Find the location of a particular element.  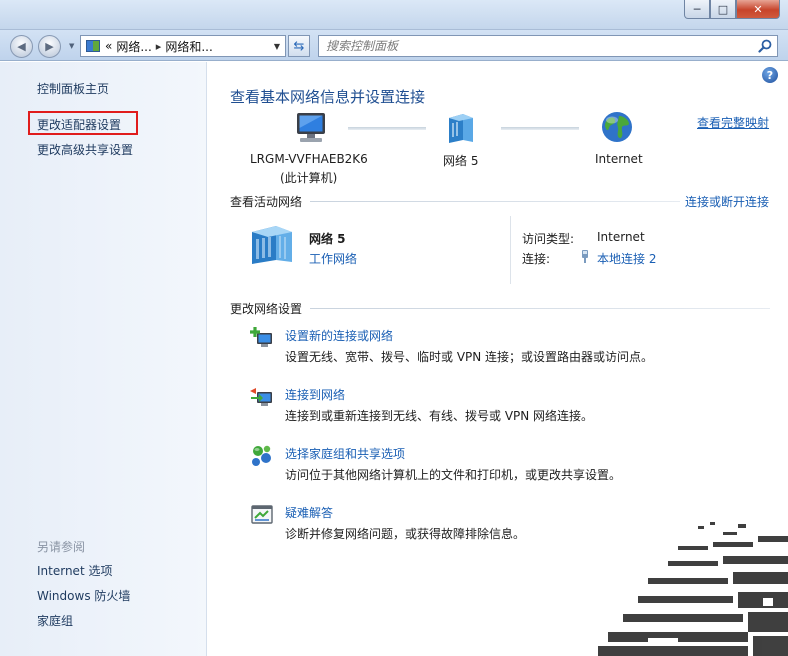

help-icon: ? is located at coordinates (770, 75).